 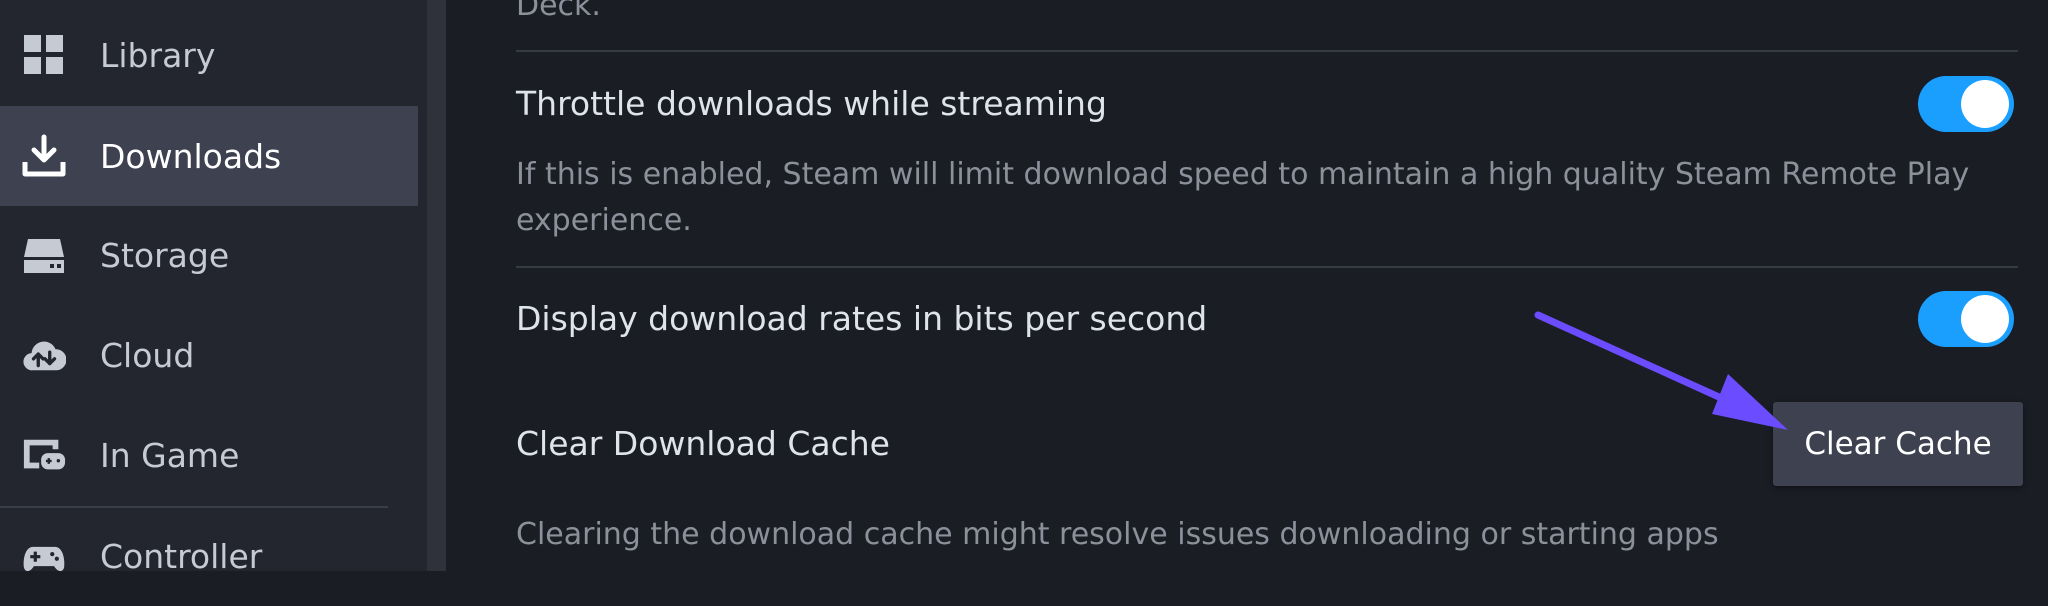 I want to click on sidebar-item-storage: Storage, so click(x=209, y=255).